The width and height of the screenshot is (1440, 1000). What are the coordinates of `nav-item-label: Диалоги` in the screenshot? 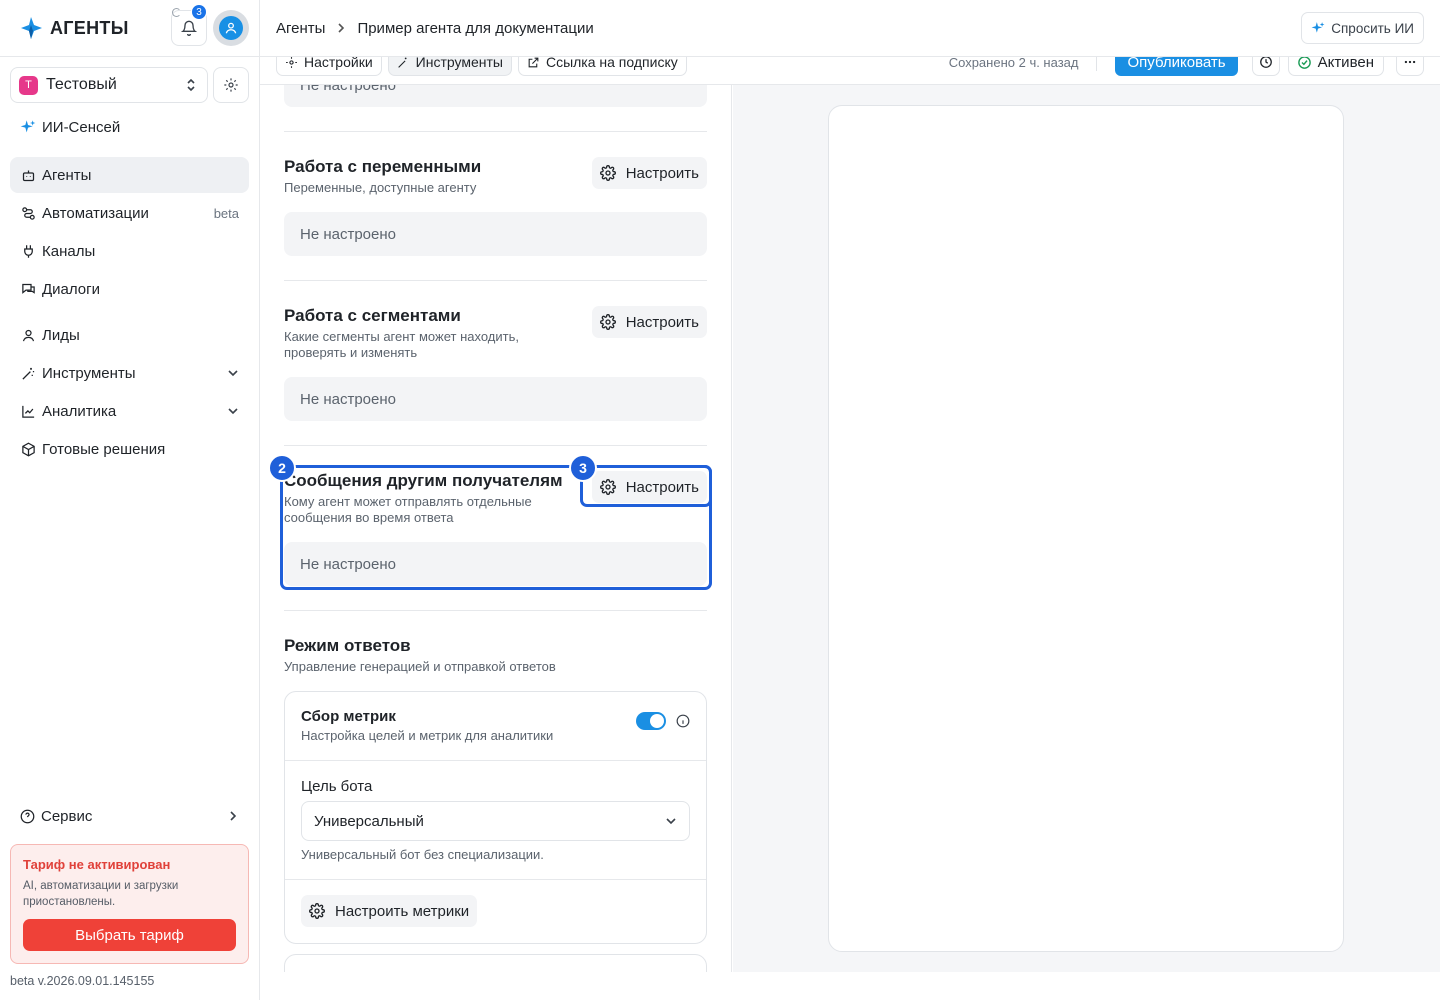 It's located at (71, 289).